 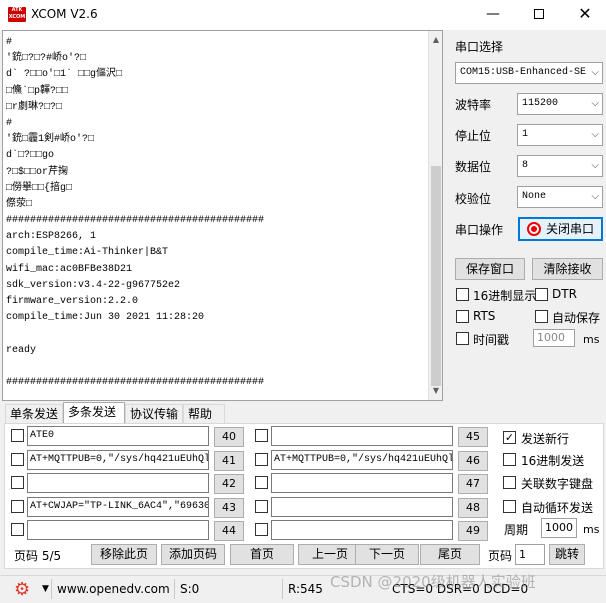 I want to click on baud-label: 波特率, so click(x=473, y=105).